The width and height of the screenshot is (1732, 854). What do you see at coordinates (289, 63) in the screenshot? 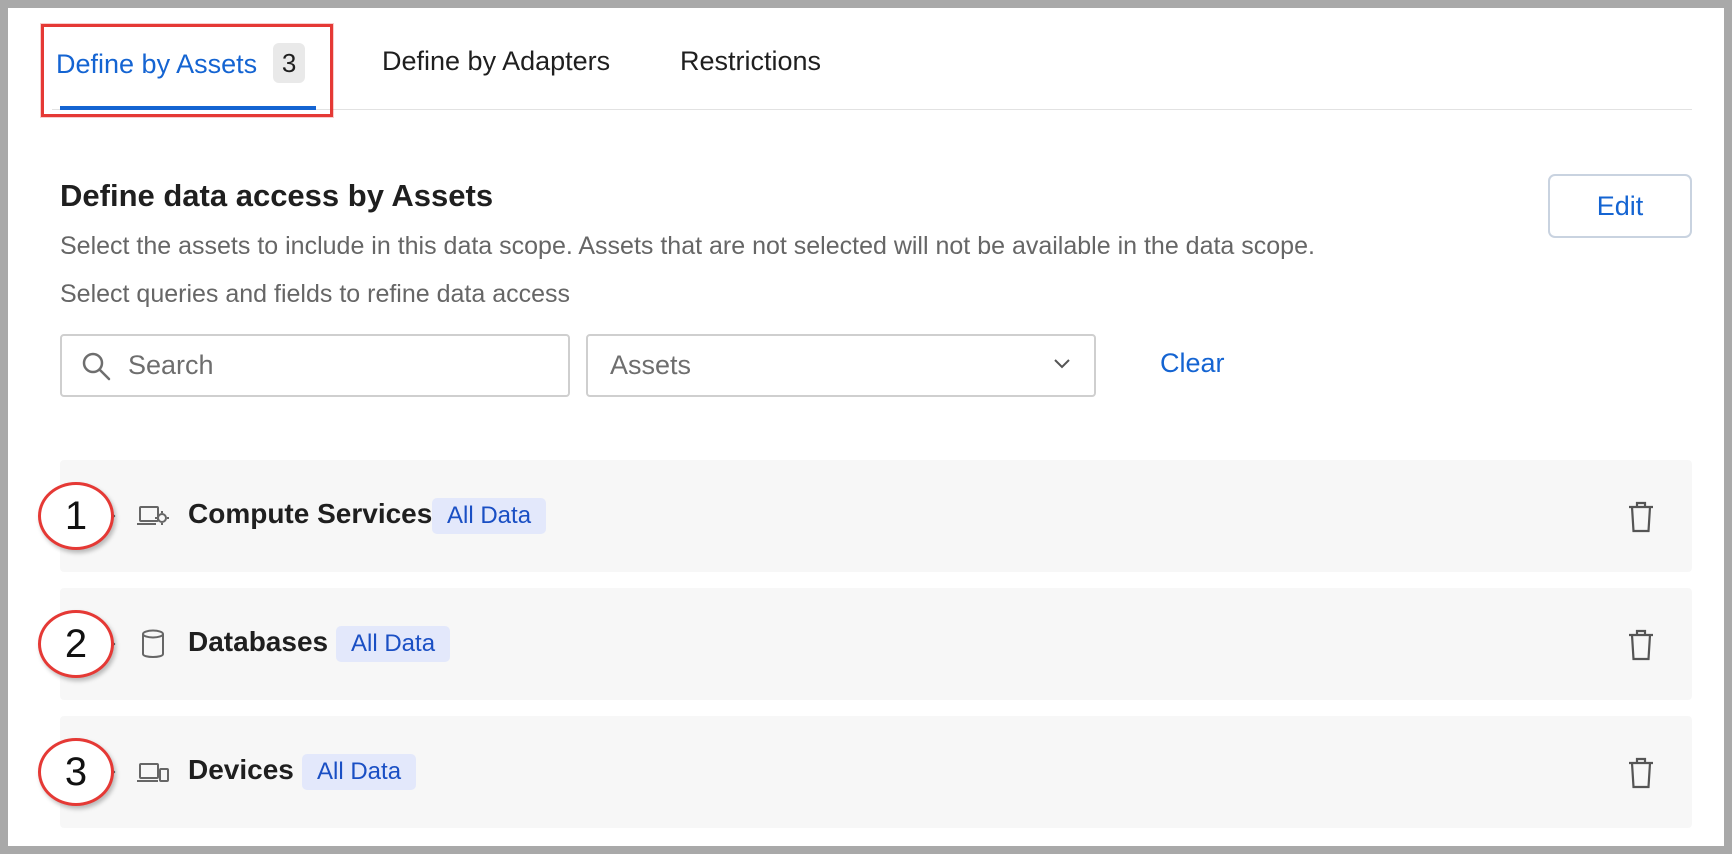
I see `tab-count-badge: 3` at bounding box center [289, 63].